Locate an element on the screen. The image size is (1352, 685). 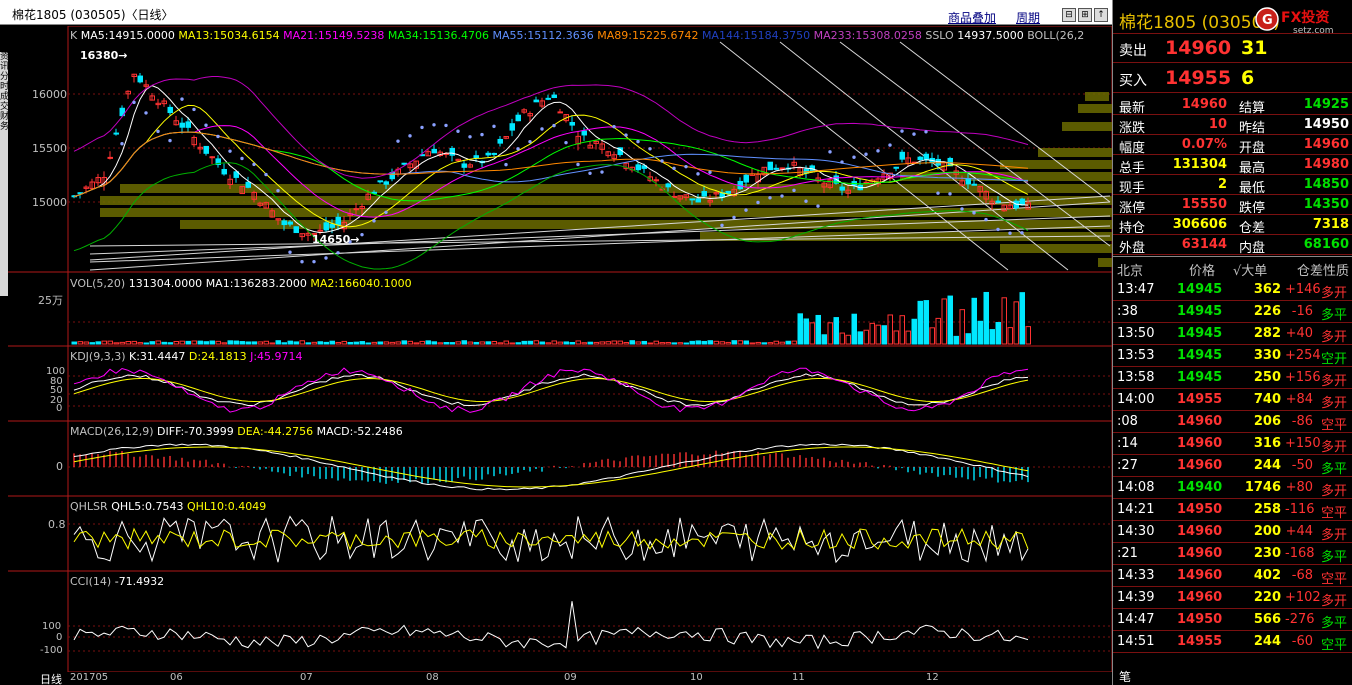
zoom-out-button: ⊟ is located at coordinates (1069, 15).